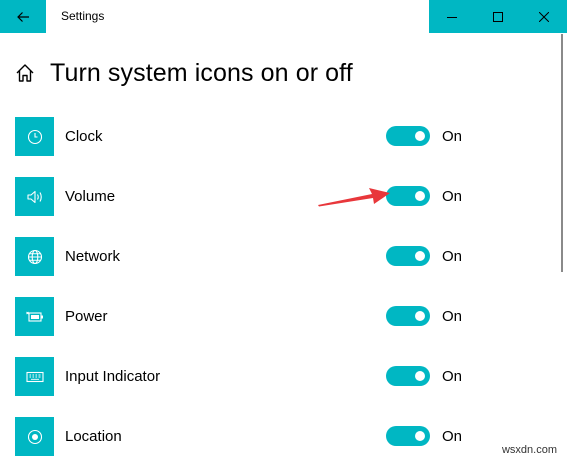  Describe the element at coordinates (408, 136) in the screenshot. I see `clock-toggle` at that location.